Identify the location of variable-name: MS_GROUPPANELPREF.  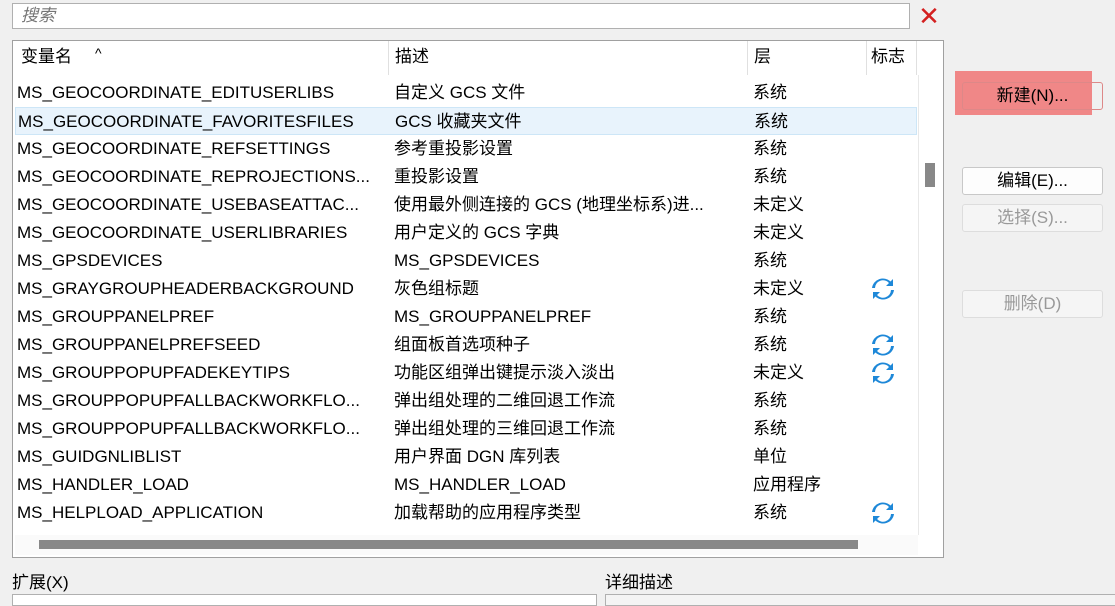
(116, 316).